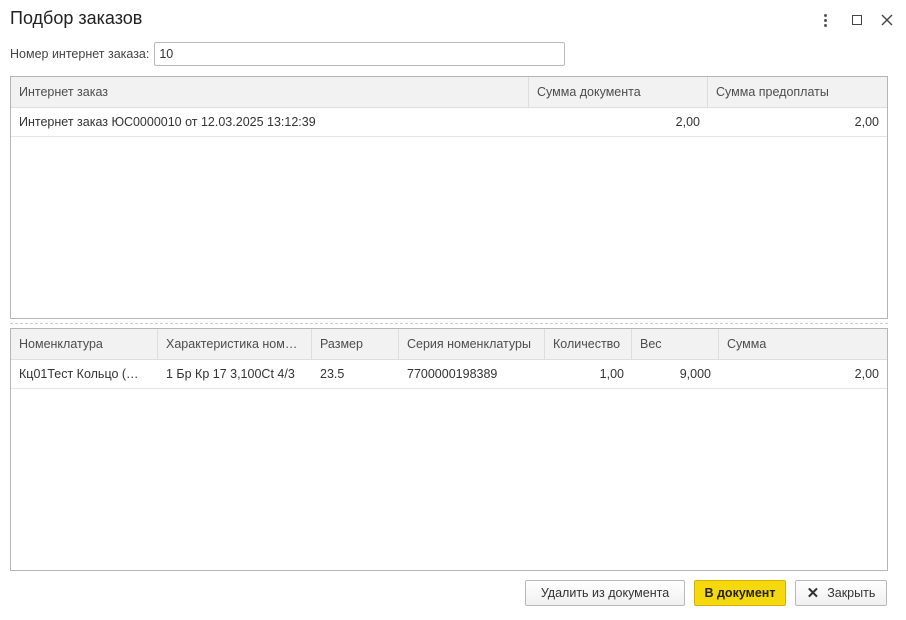 This screenshot has height=620, width=906. Describe the element at coordinates (80, 54) in the screenshot. I see `order-number-label: Номер интернет заказа:` at that location.